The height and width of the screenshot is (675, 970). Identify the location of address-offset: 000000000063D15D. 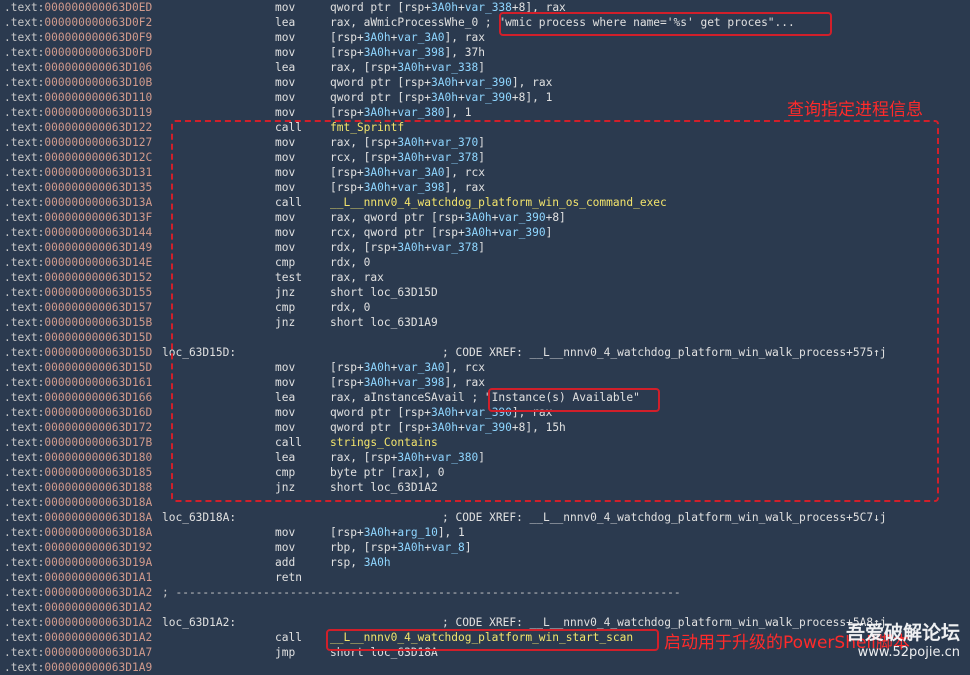
(98, 352).